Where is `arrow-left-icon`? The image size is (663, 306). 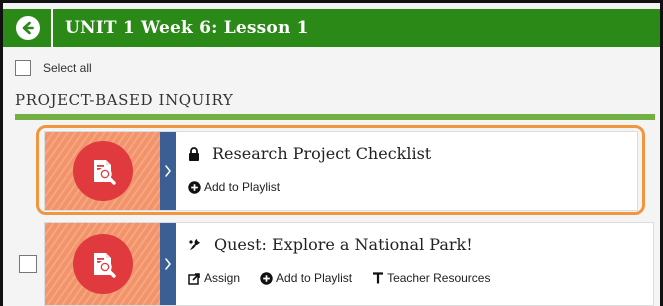 arrow-left-icon is located at coordinates (28, 28).